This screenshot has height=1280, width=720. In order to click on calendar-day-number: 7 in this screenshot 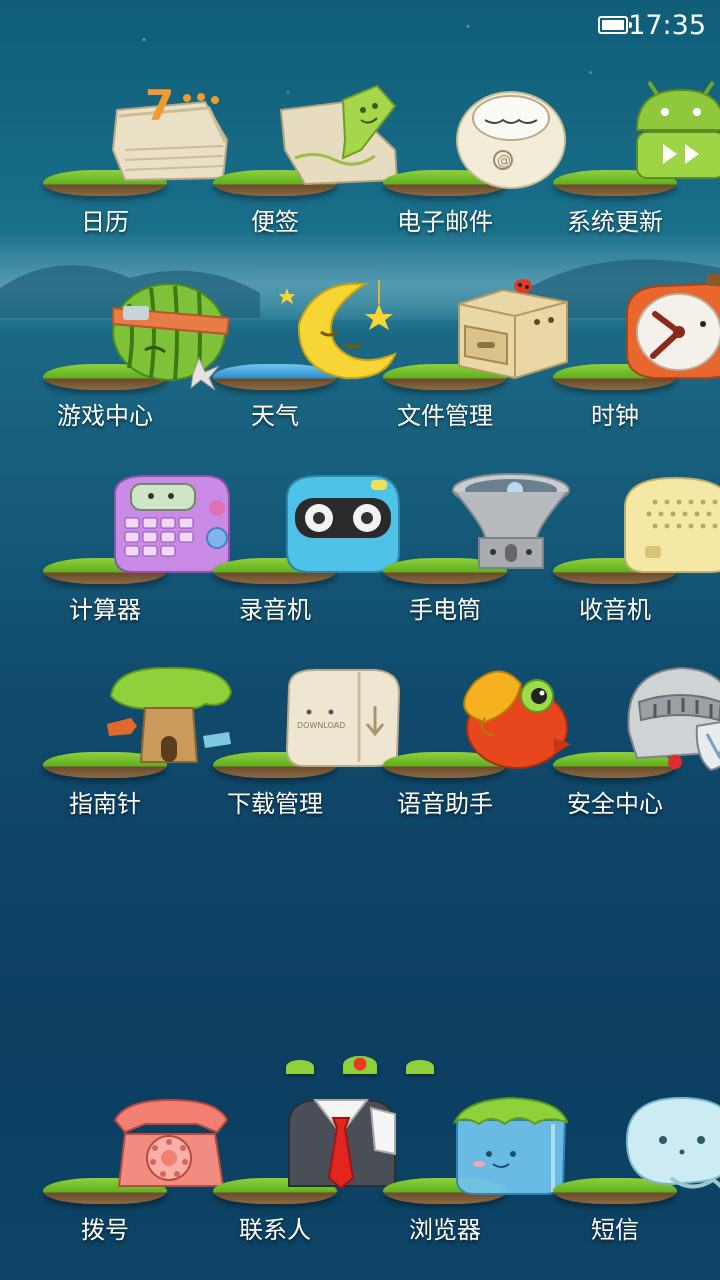, I will do `click(159, 105)`.